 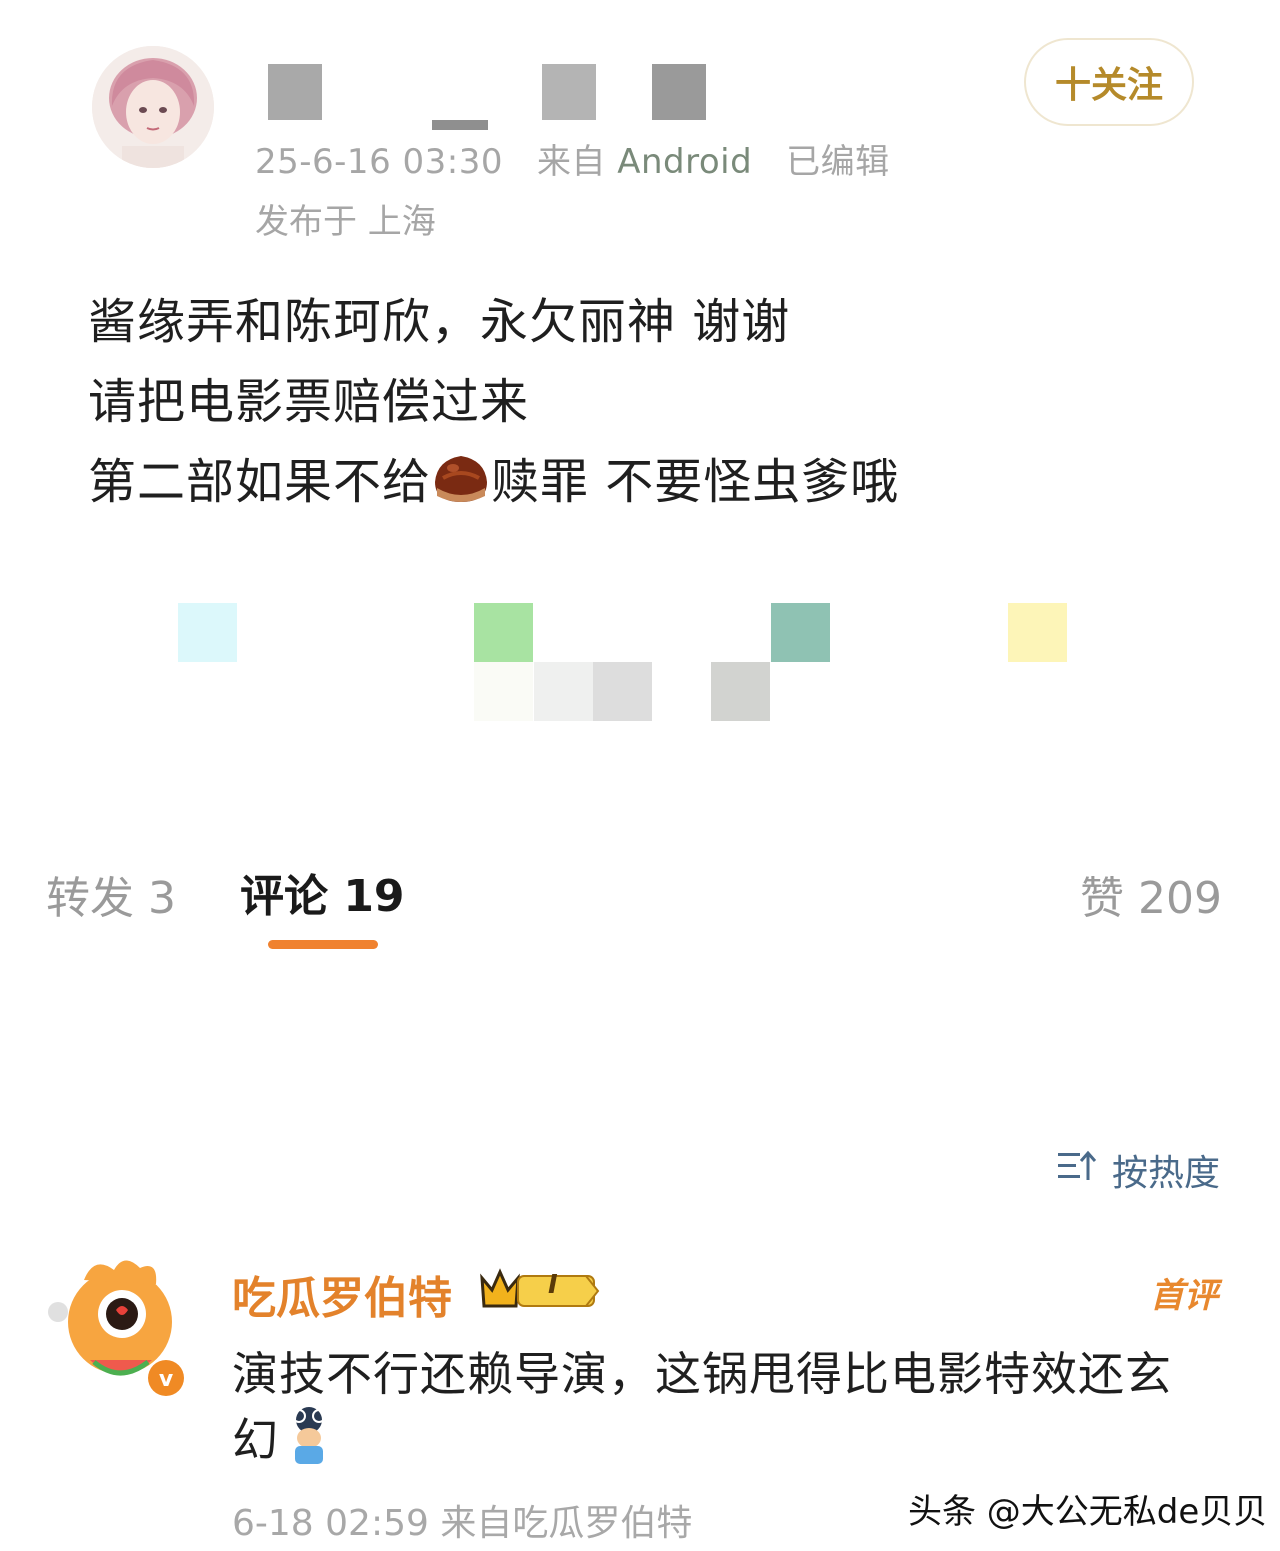 I want to click on sort-icon, so click(x=1077, y=1170).